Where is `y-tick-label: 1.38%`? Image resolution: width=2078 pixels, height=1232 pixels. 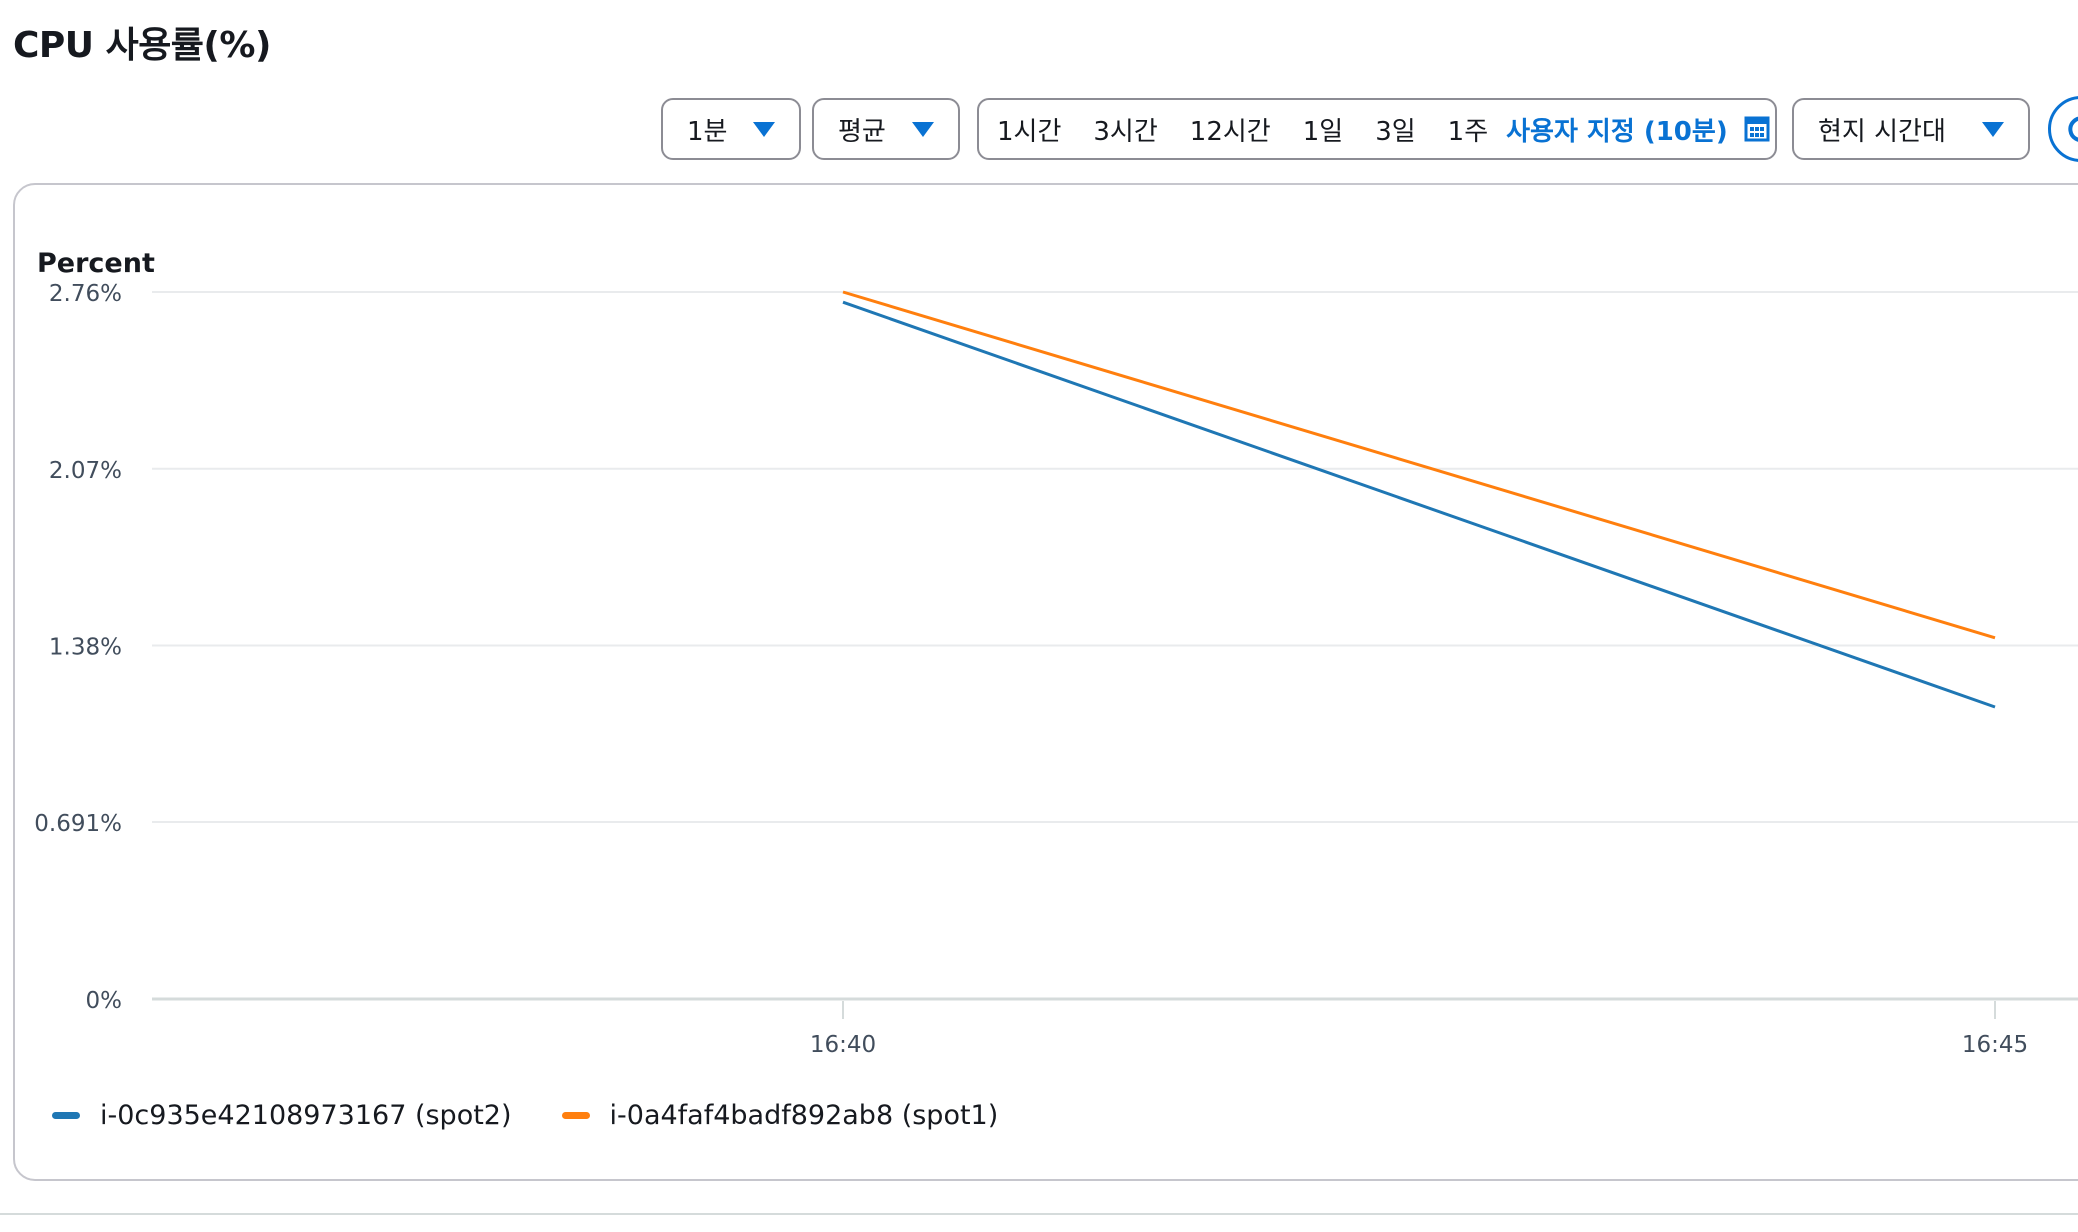 y-tick-label: 1.38% is located at coordinates (85, 648).